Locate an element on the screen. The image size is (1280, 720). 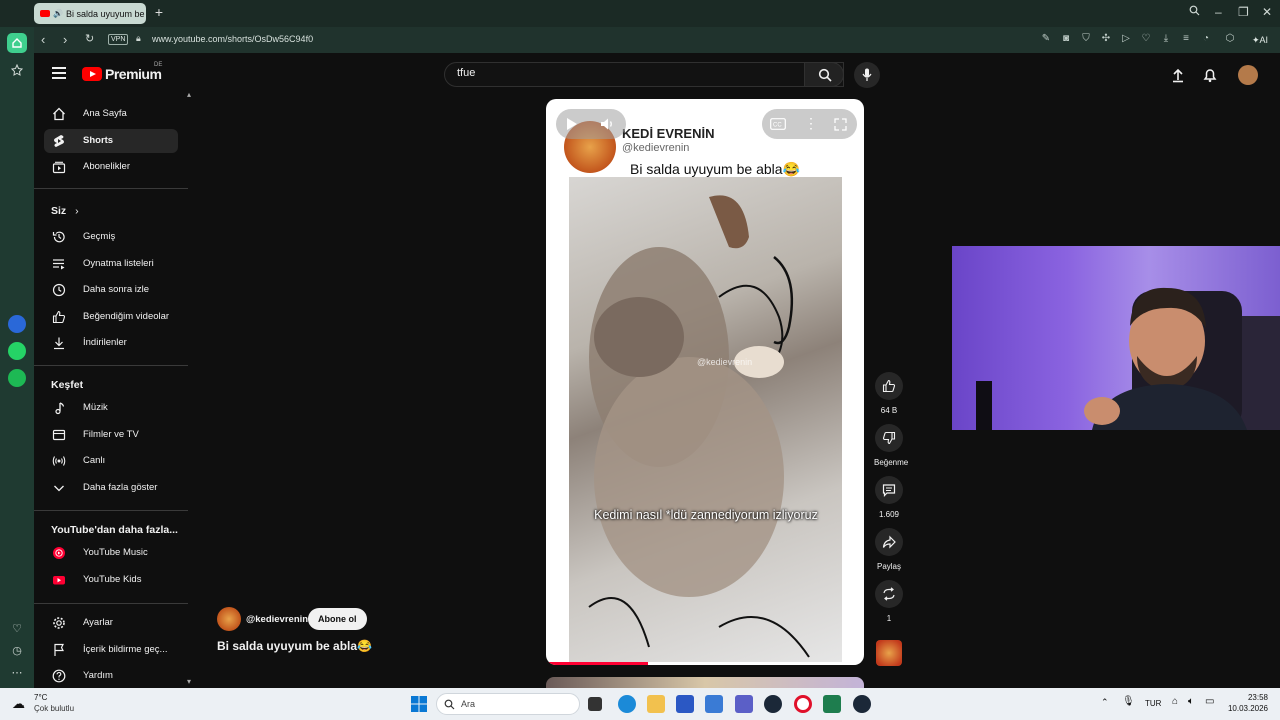
dislike-button is located at coordinates (889, 438).